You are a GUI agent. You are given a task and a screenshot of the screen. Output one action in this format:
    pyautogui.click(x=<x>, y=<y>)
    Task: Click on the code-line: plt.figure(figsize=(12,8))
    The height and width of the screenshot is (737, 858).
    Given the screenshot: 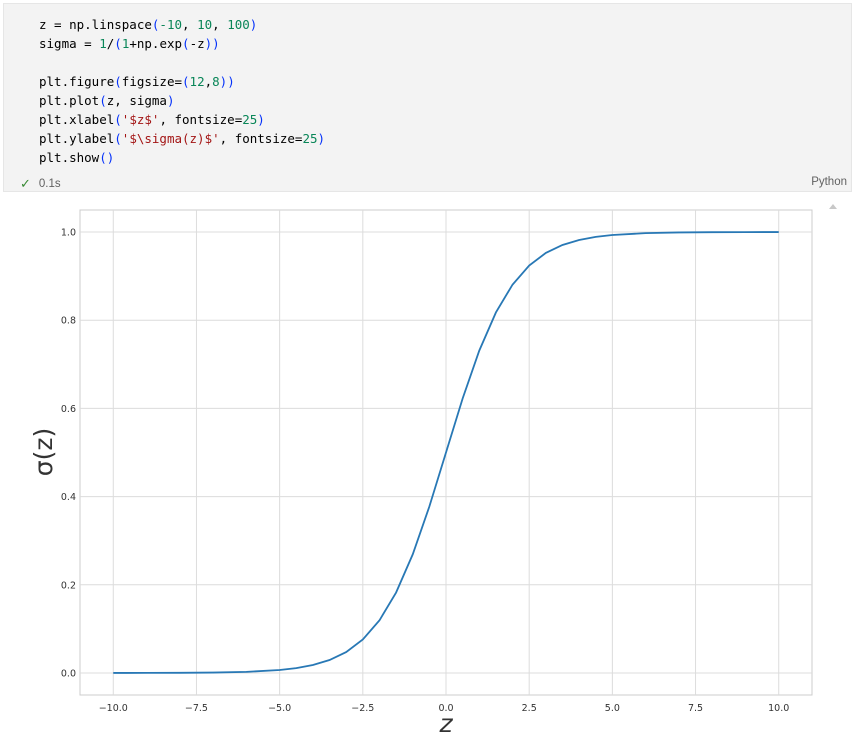 What is the action you would take?
    pyautogui.click(x=182, y=81)
    